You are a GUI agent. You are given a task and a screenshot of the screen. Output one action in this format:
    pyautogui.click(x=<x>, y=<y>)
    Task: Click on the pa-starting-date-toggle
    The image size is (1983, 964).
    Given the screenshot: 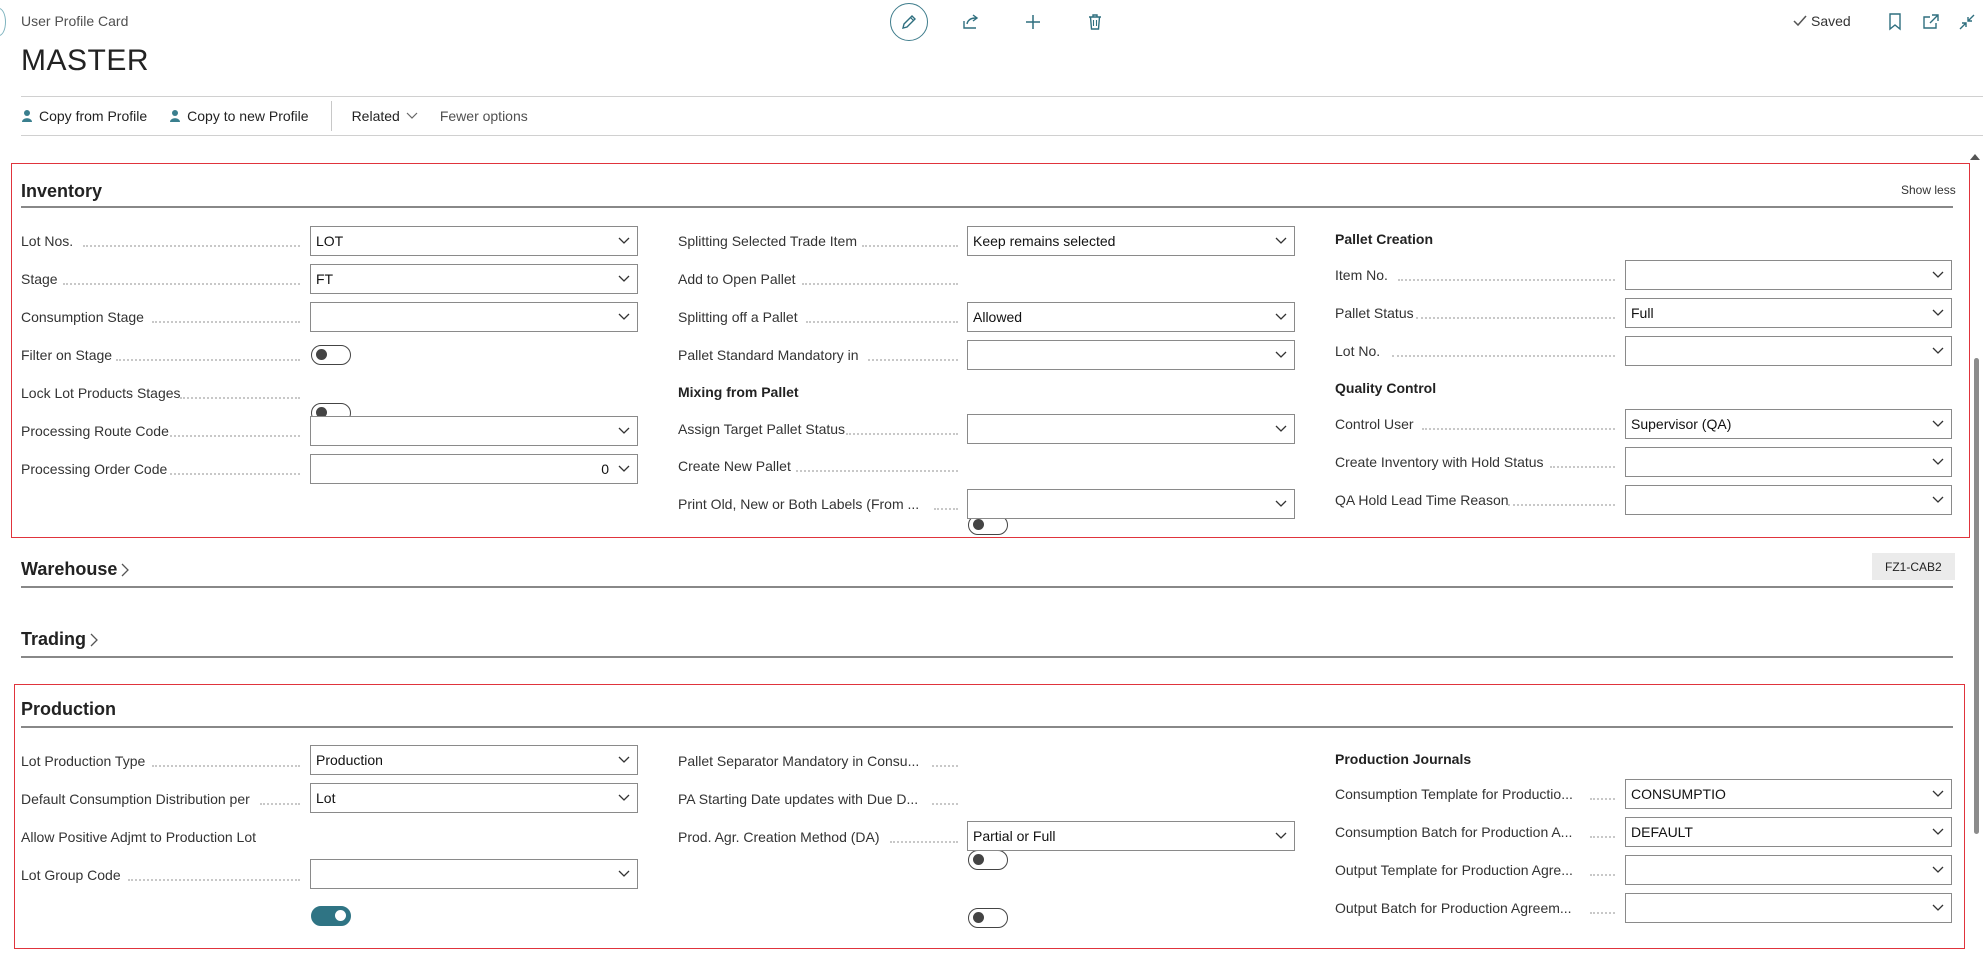 What is the action you would take?
    pyautogui.click(x=988, y=918)
    